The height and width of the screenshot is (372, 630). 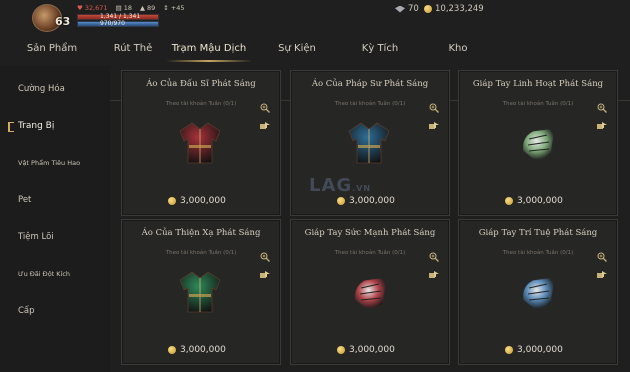 I want to click on gem-balance: 70, so click(x=407, y=9).